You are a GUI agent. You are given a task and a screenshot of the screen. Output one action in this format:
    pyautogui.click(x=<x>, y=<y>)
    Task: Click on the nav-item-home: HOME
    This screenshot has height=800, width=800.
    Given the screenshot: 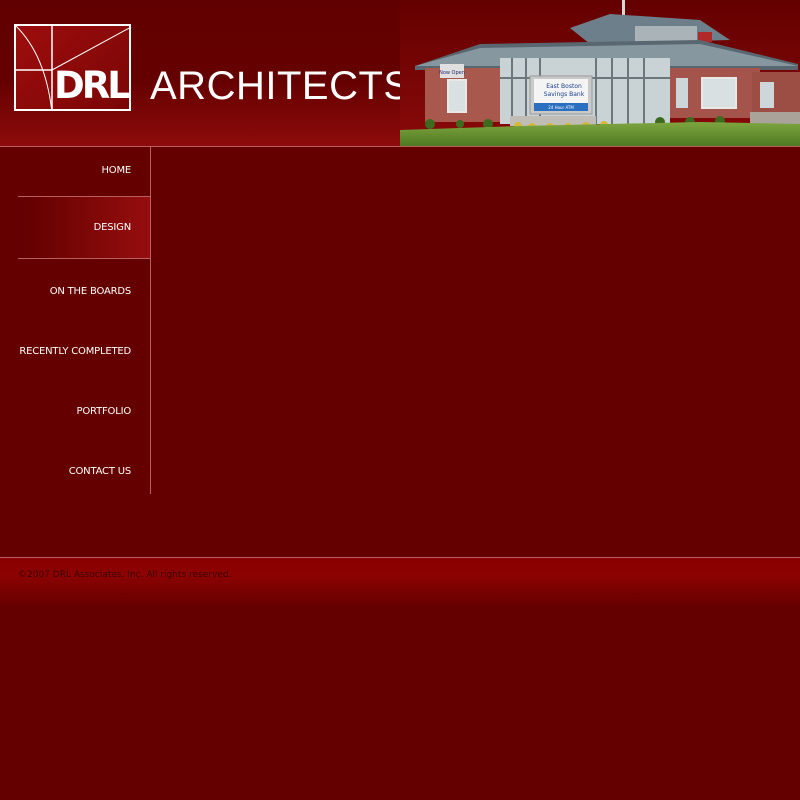 What is the action you would take?
    pyautogui.click(x=75, y=170)
    